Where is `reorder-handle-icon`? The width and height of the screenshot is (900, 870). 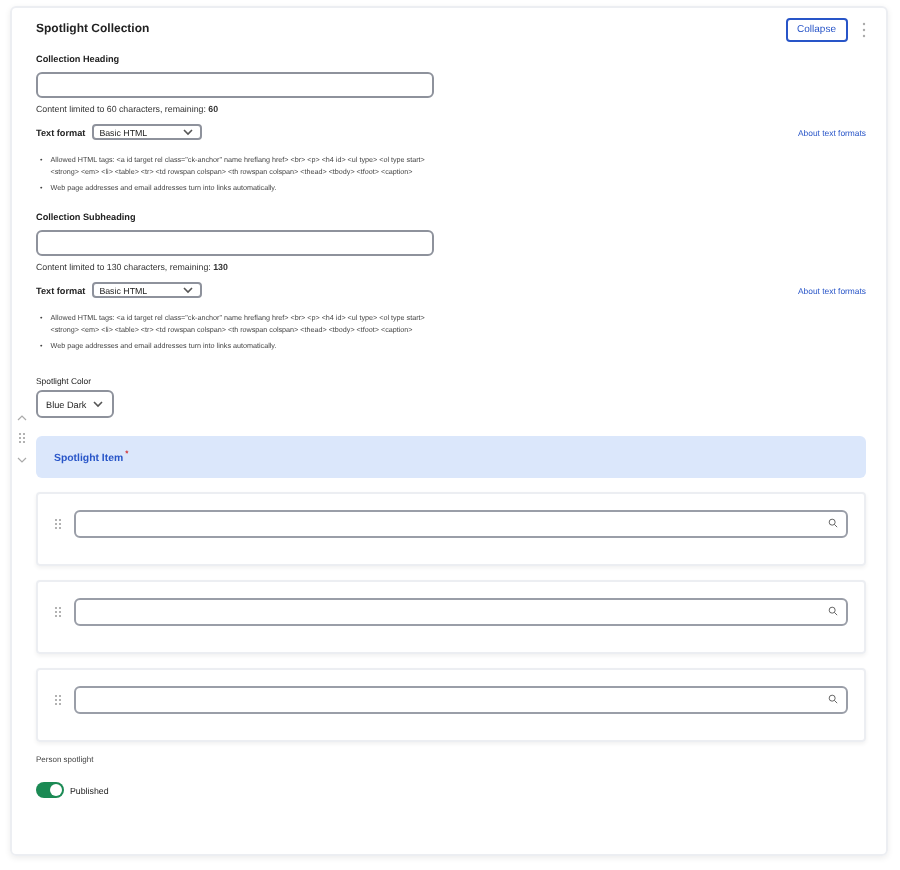
reorder-handle-icon is located at coordinates (22, 440).